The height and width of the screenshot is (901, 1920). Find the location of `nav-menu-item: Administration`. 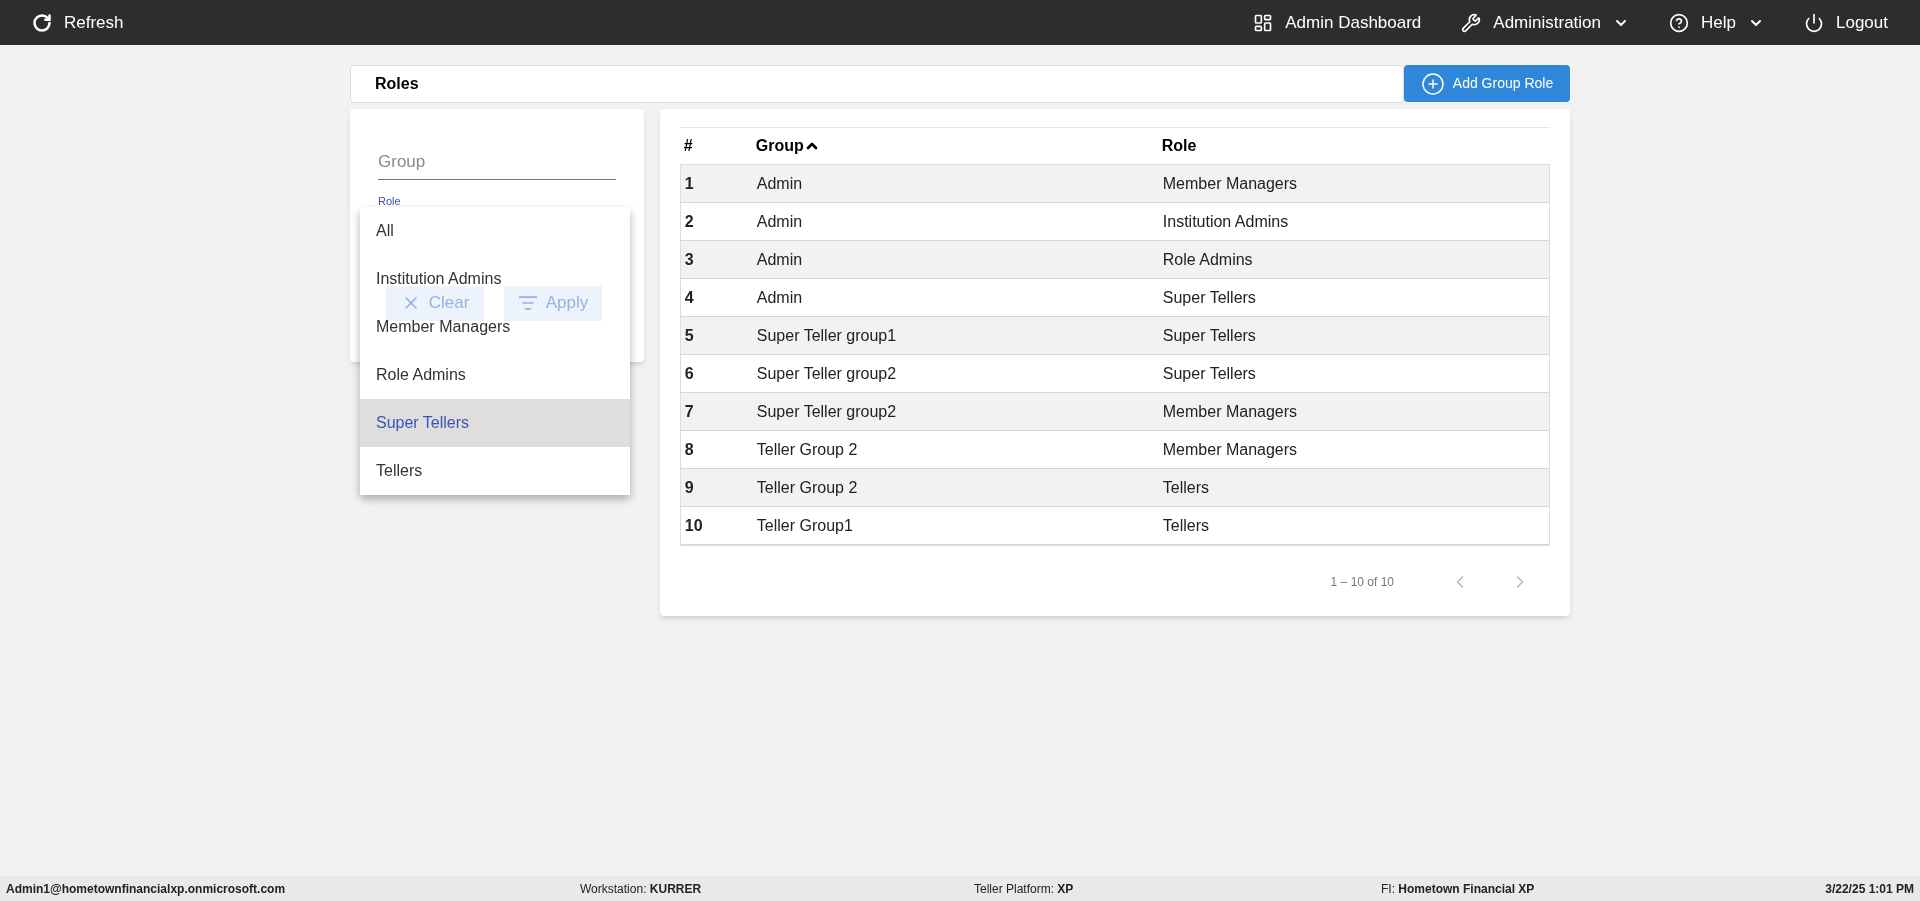

nav-menu-item: Administration is located at coordinates (1545, 22).